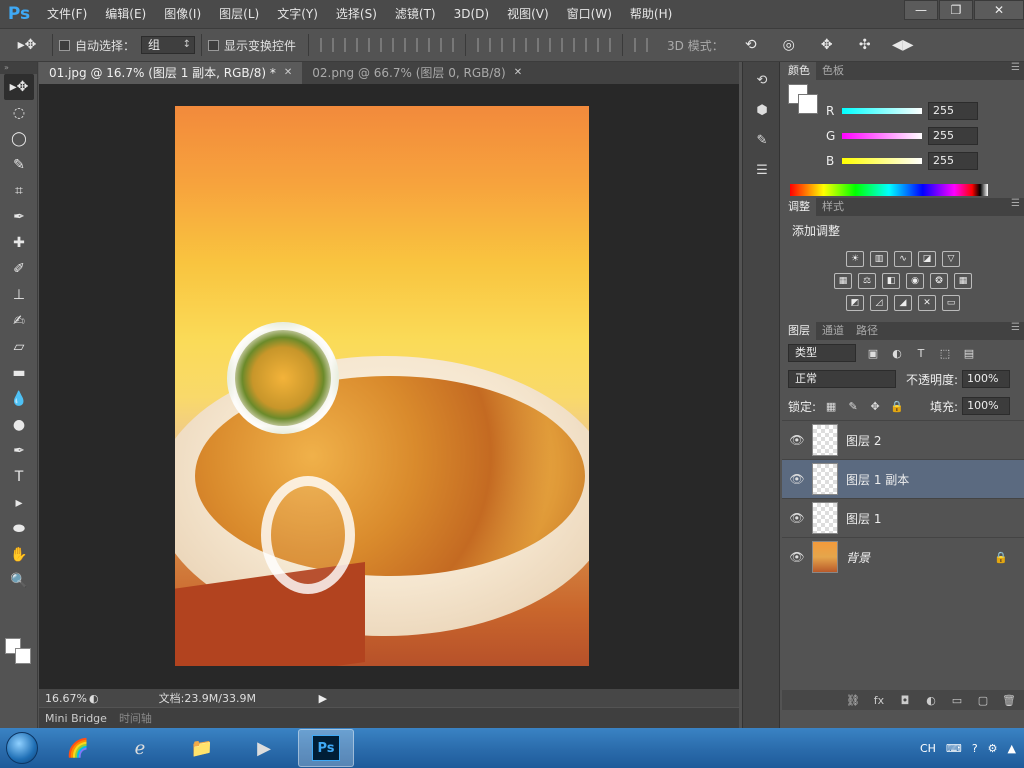  Describe the element at coordinates (351, 45) in the screenshot. I see `align-vcenter-icon` at that location.